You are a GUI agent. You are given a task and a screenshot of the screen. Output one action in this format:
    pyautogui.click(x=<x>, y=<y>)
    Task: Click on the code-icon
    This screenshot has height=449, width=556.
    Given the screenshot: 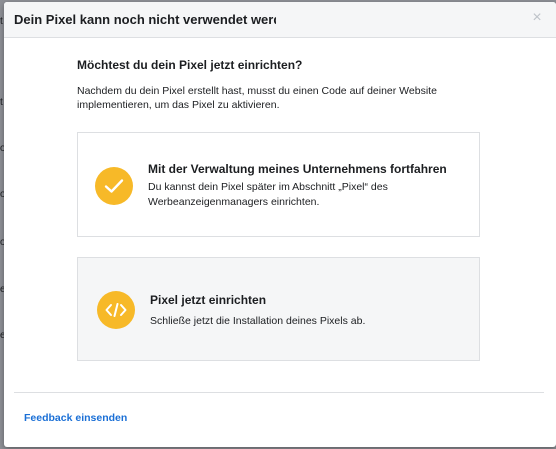 What is the action you would take?
    pyautogui.click(x=116, y=310)
    